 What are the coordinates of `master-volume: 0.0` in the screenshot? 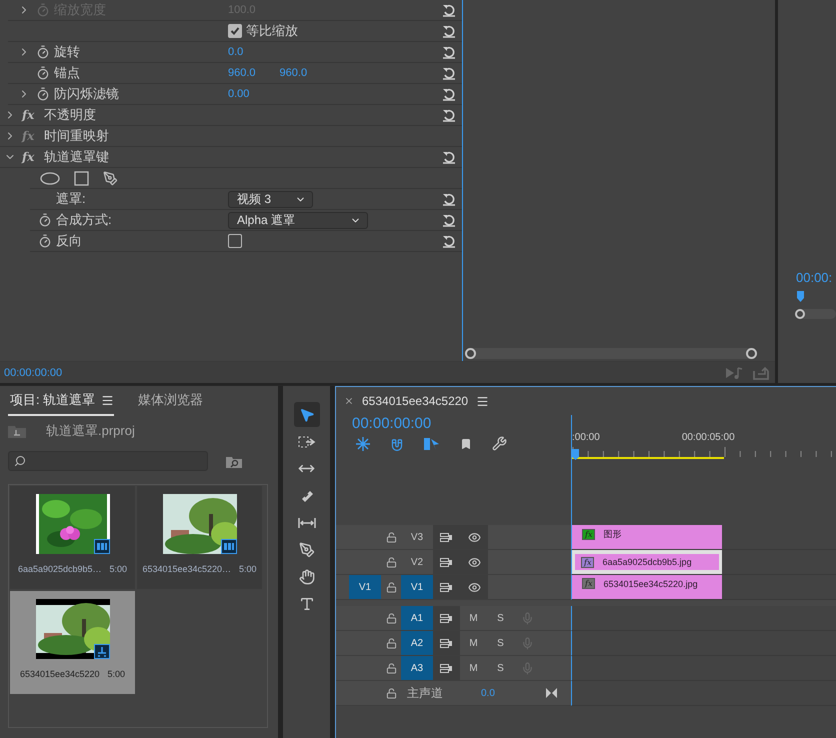 It's located at (513, 693).